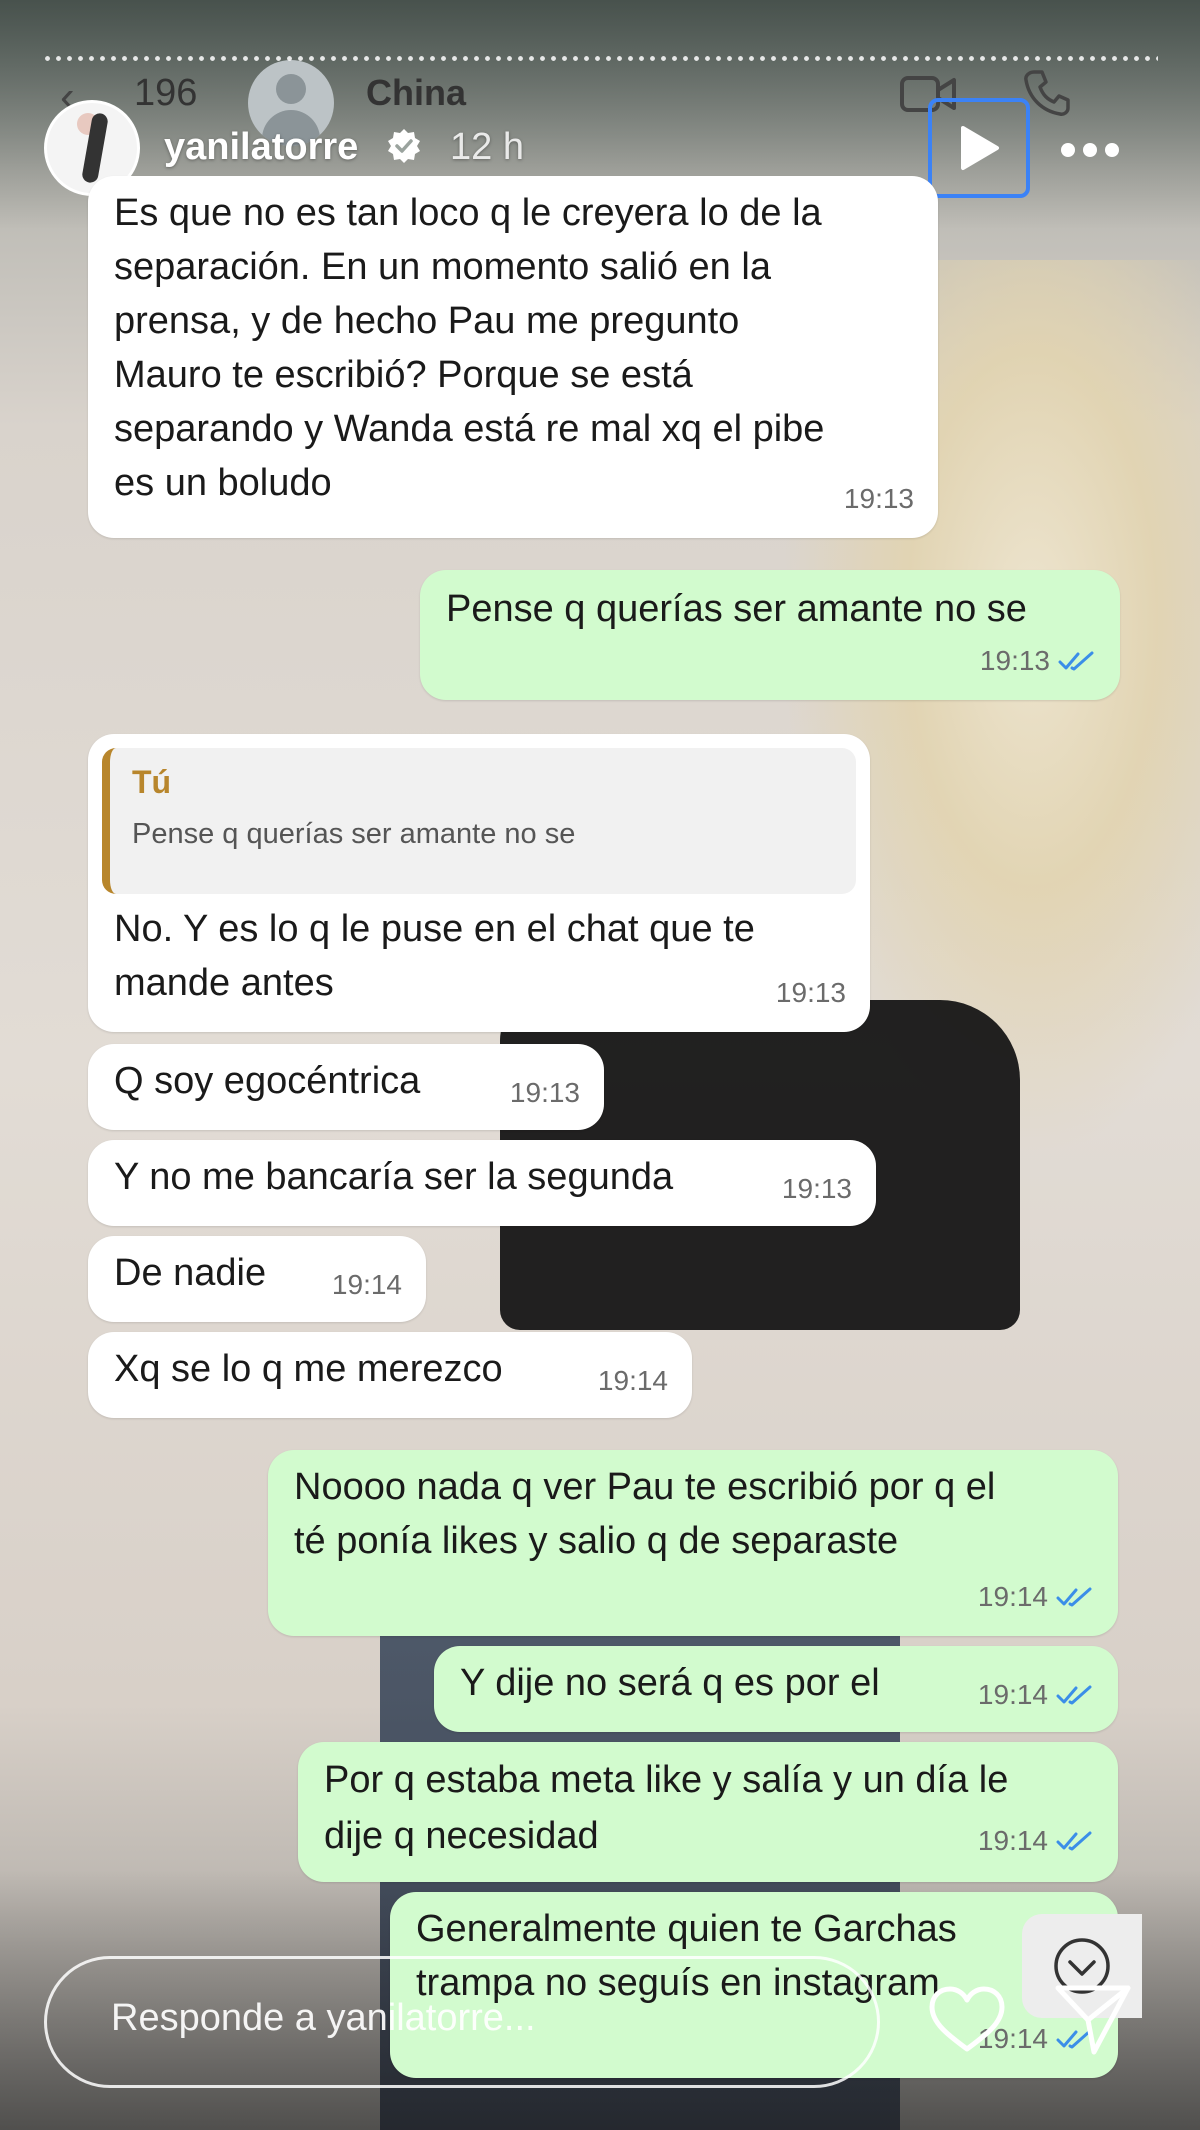  I want to click on message-bubble-in: Xq se lo q me merezco 19:14, so click(390, 1375).